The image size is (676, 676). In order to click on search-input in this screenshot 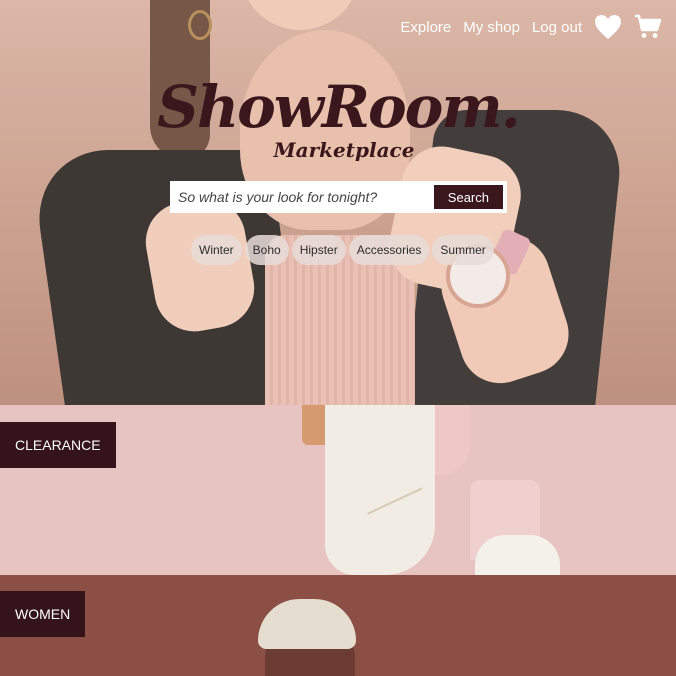, I will do `click(306, 197)`.